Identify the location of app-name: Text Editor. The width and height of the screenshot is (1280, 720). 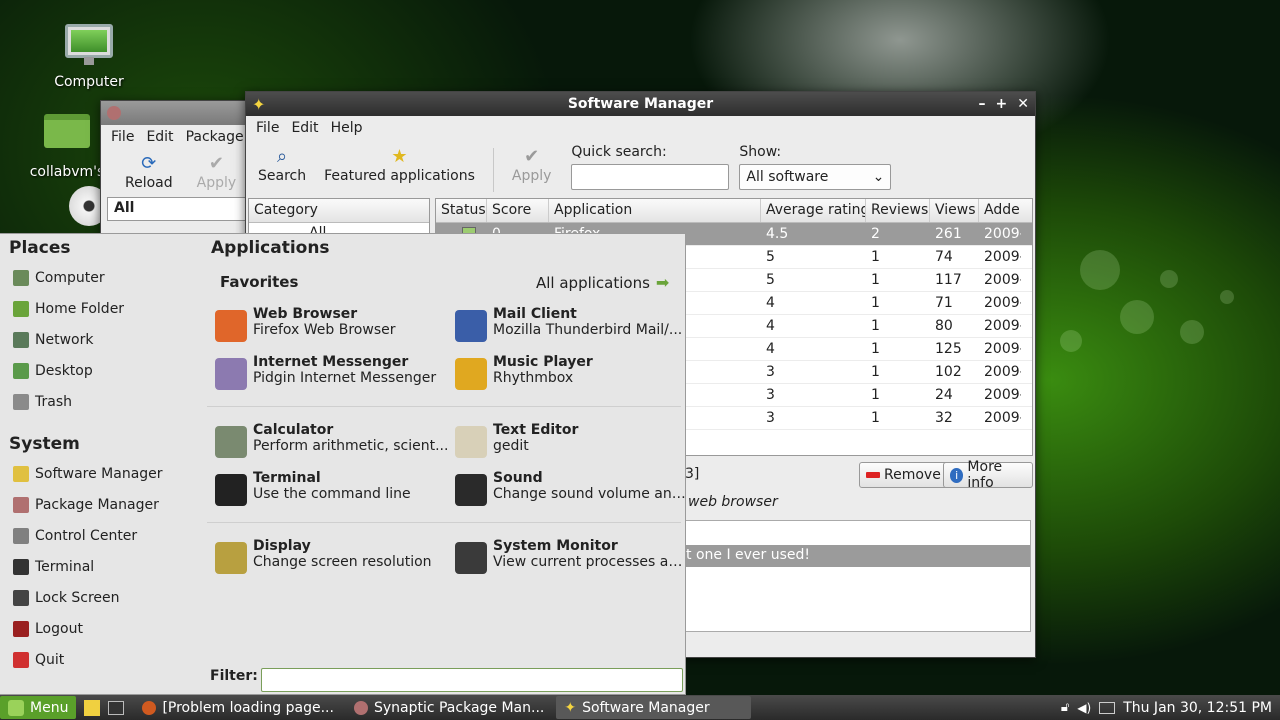
(536, 430).